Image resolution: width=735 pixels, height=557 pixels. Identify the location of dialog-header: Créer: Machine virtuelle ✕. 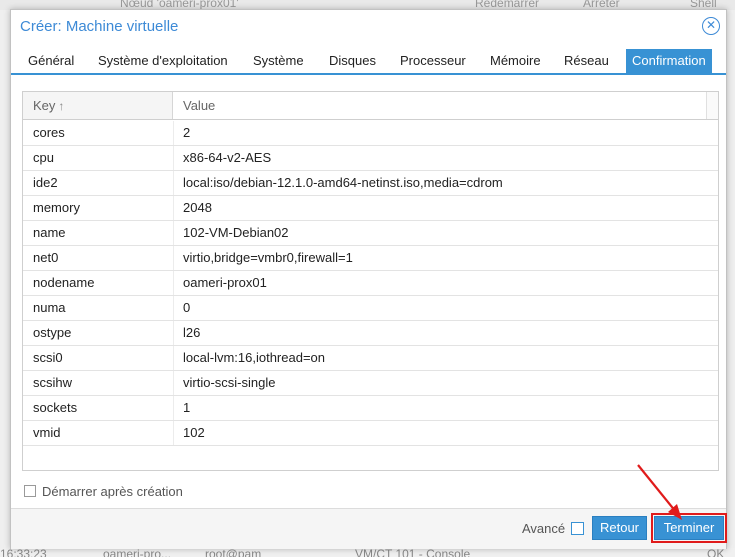
(368, 26).